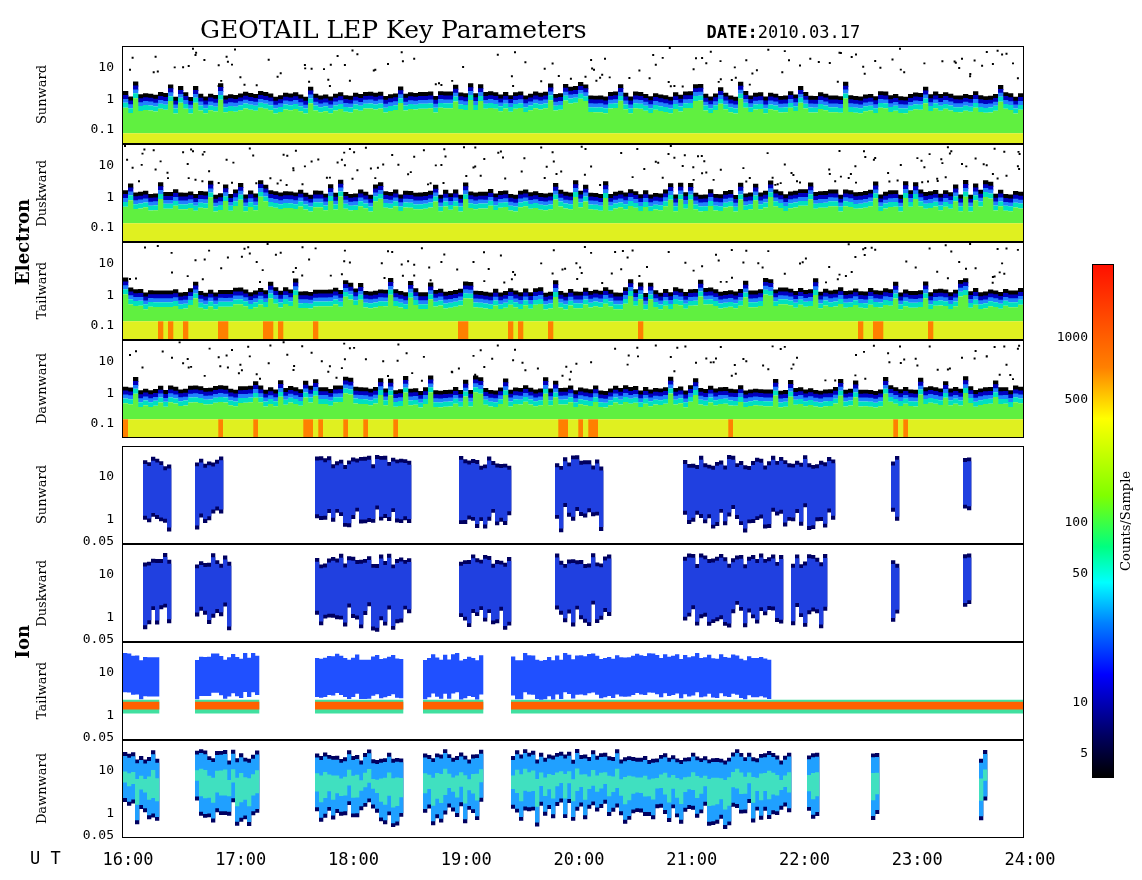 The image size is (1142, 880). What do you see at coordinates (241, 859) in the screenshot?
I see `time-tick-label: 17:00` at bounding box center [241, 859].